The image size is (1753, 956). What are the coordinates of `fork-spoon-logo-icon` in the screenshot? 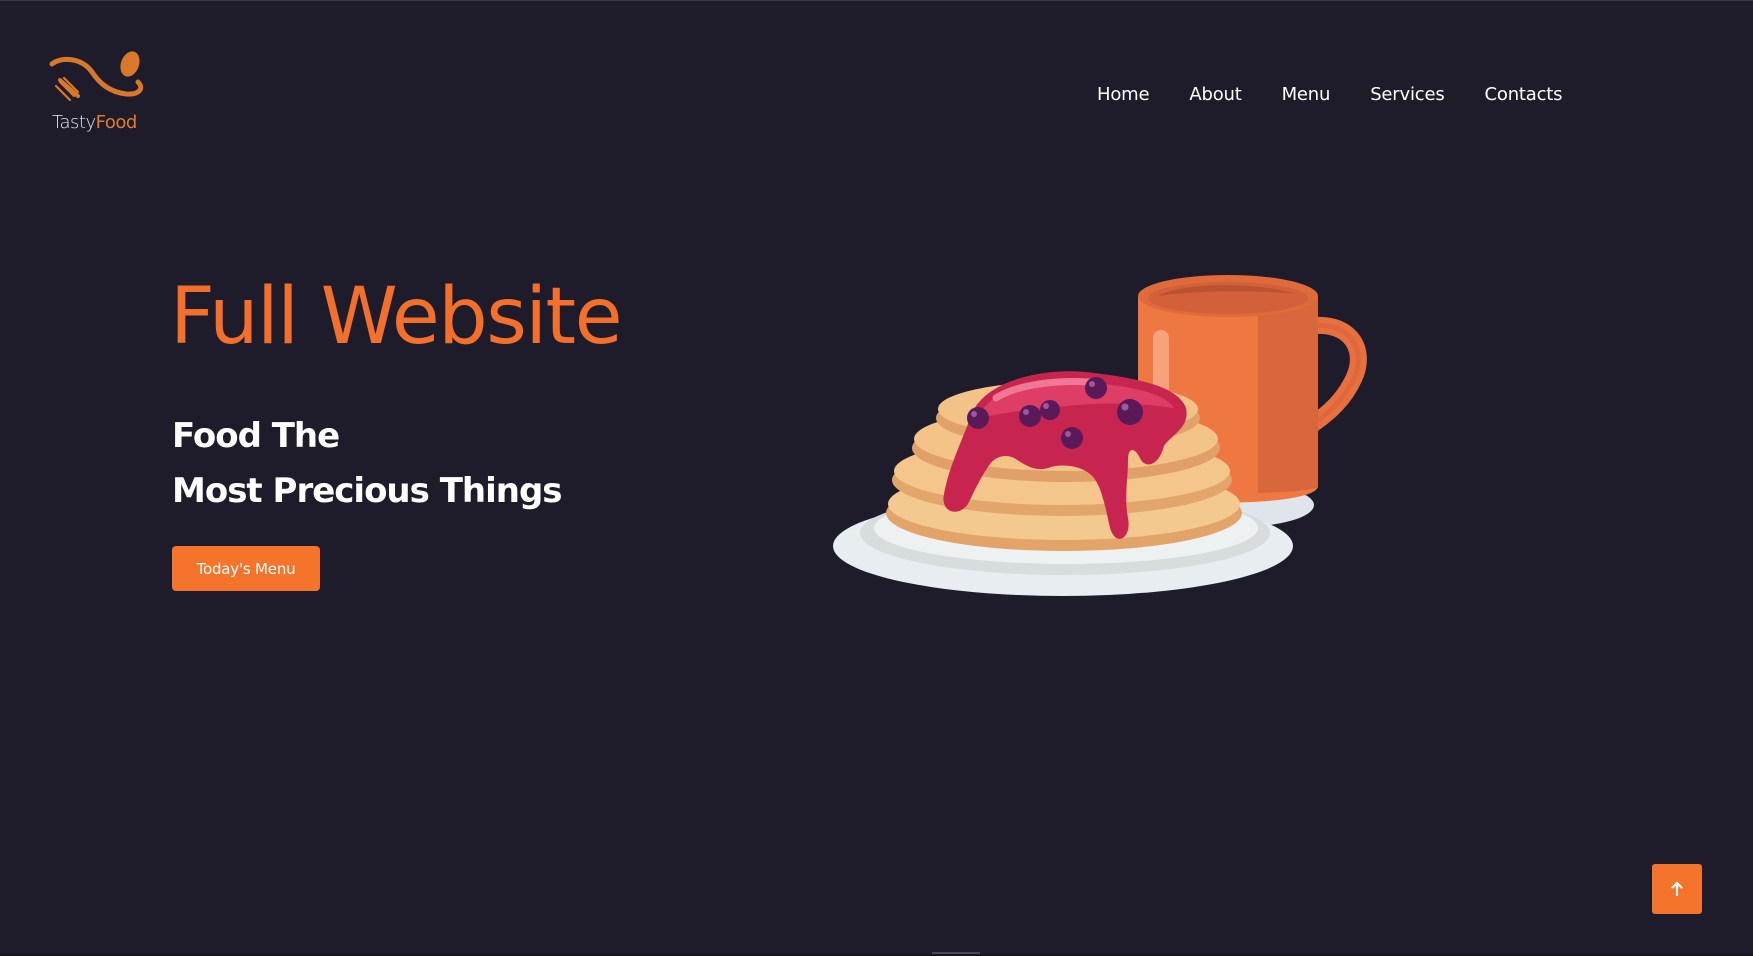 It's located at (96, 76).